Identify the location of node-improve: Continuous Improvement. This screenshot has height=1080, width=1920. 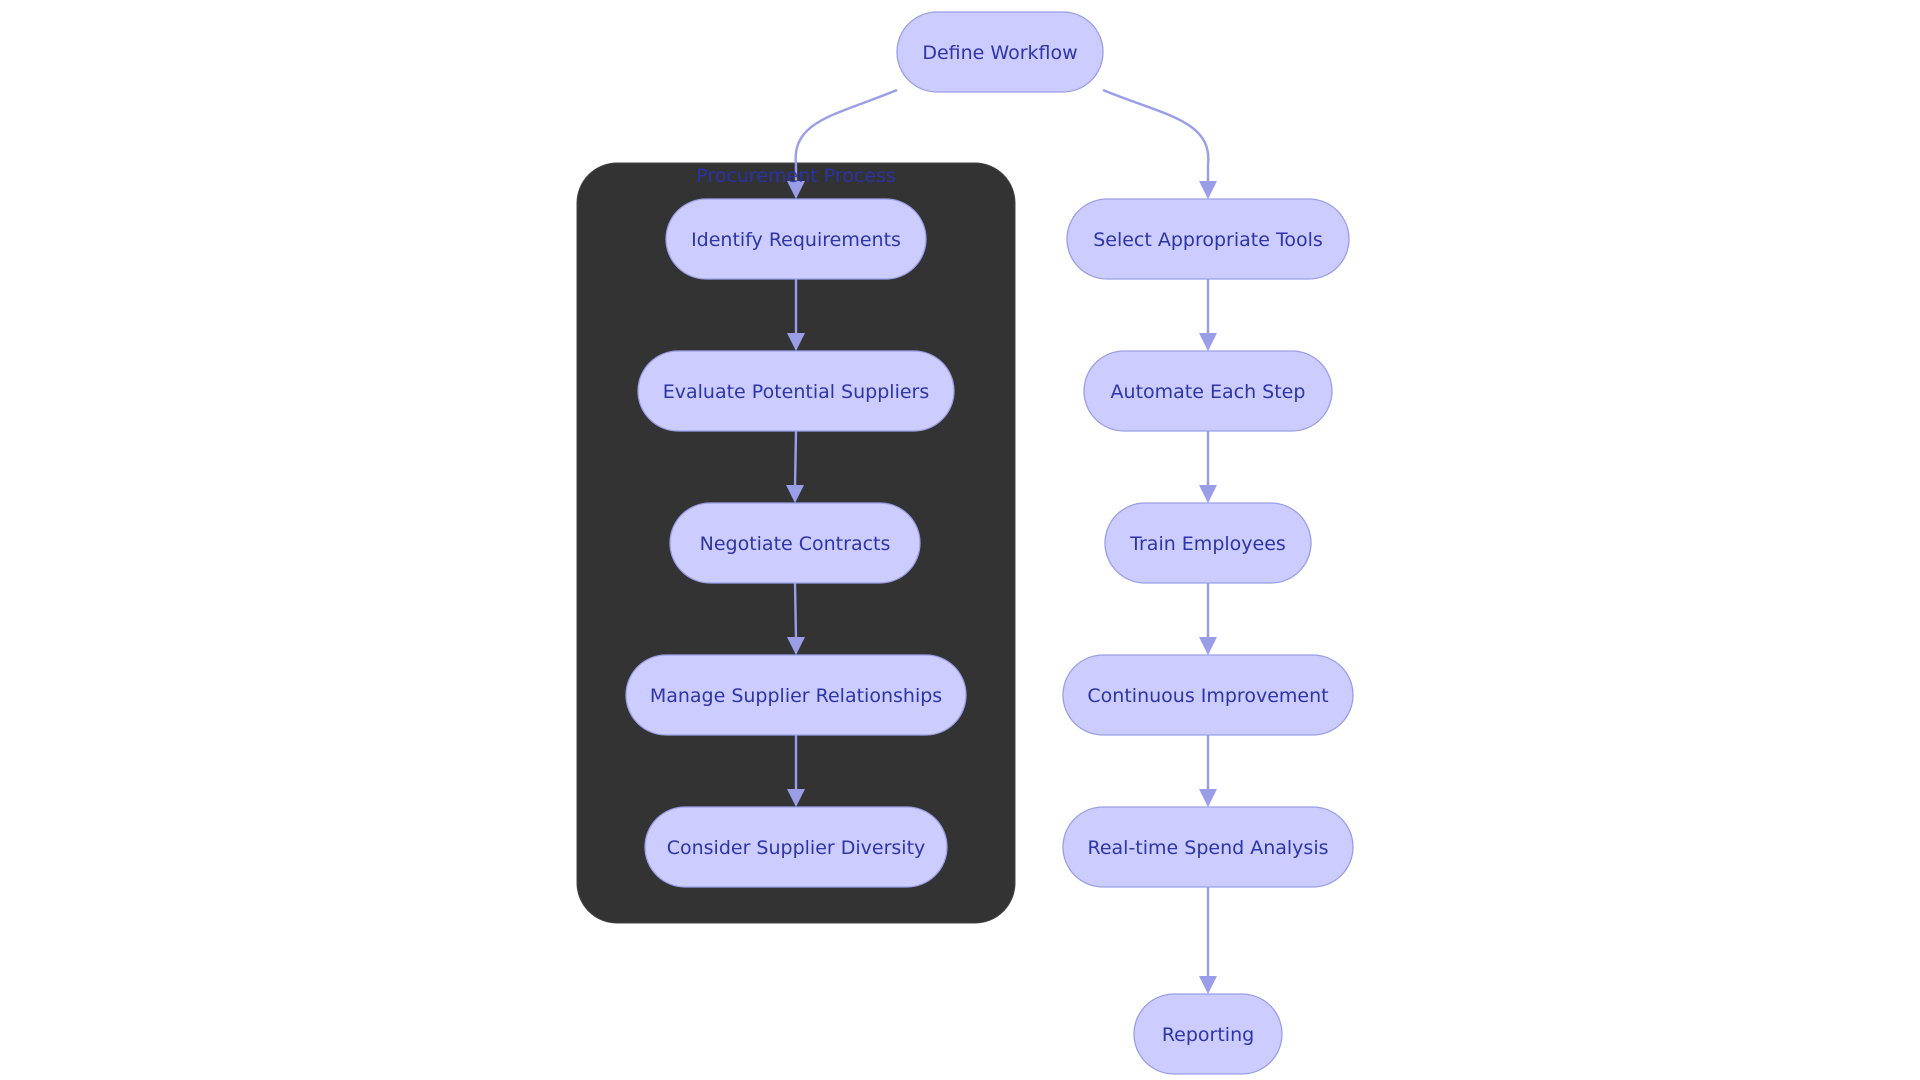
(1208, 695).